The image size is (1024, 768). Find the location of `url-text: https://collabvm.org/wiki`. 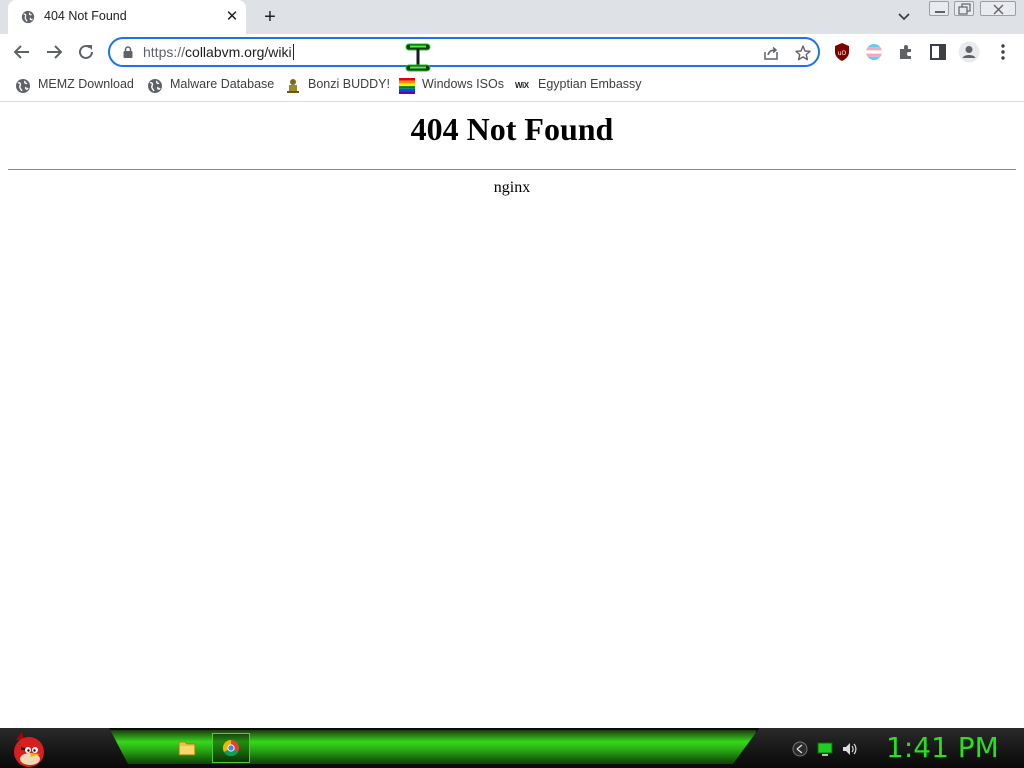

url-text: https://collabvm.org/wiki is located at coordinates (218, 52).